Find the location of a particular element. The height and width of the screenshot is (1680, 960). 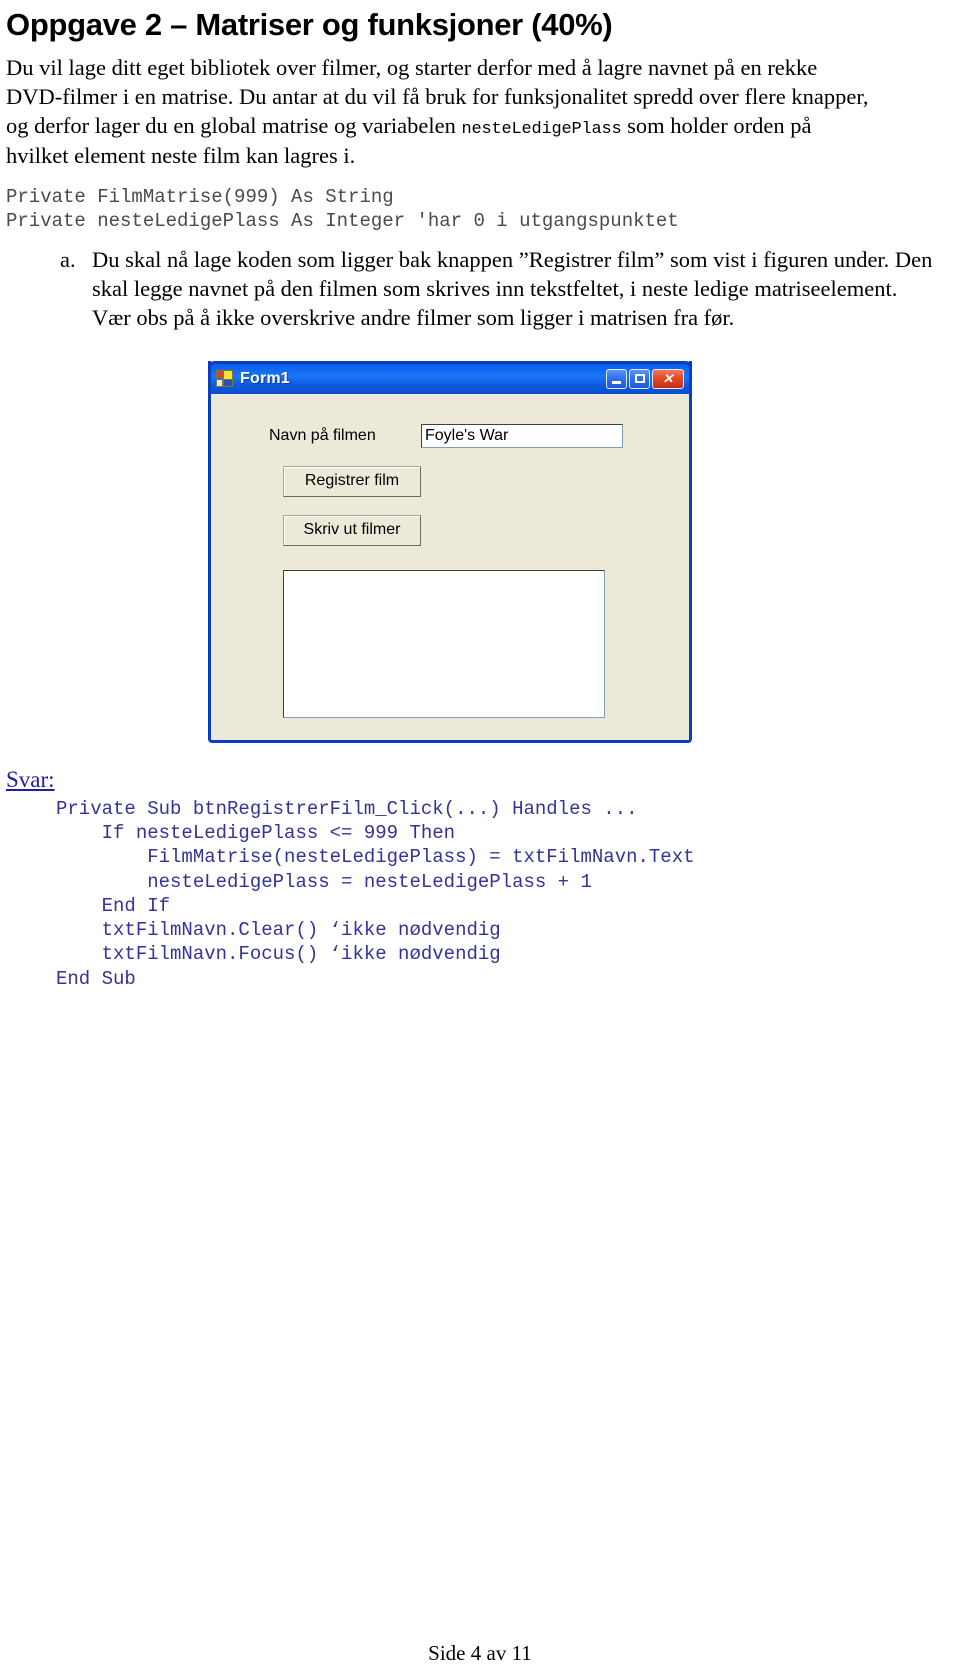

window-title: Form1 is located at coordinates (265, 378).